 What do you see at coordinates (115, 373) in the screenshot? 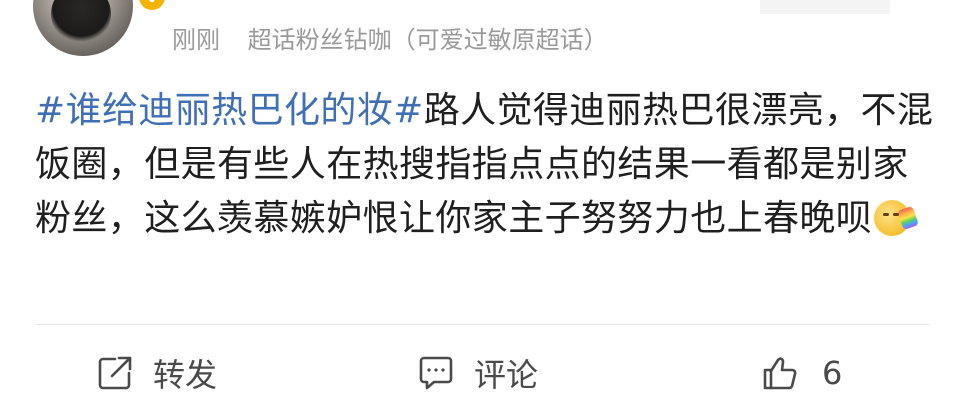
I see `share-icon` at bounding box center [115, 373].